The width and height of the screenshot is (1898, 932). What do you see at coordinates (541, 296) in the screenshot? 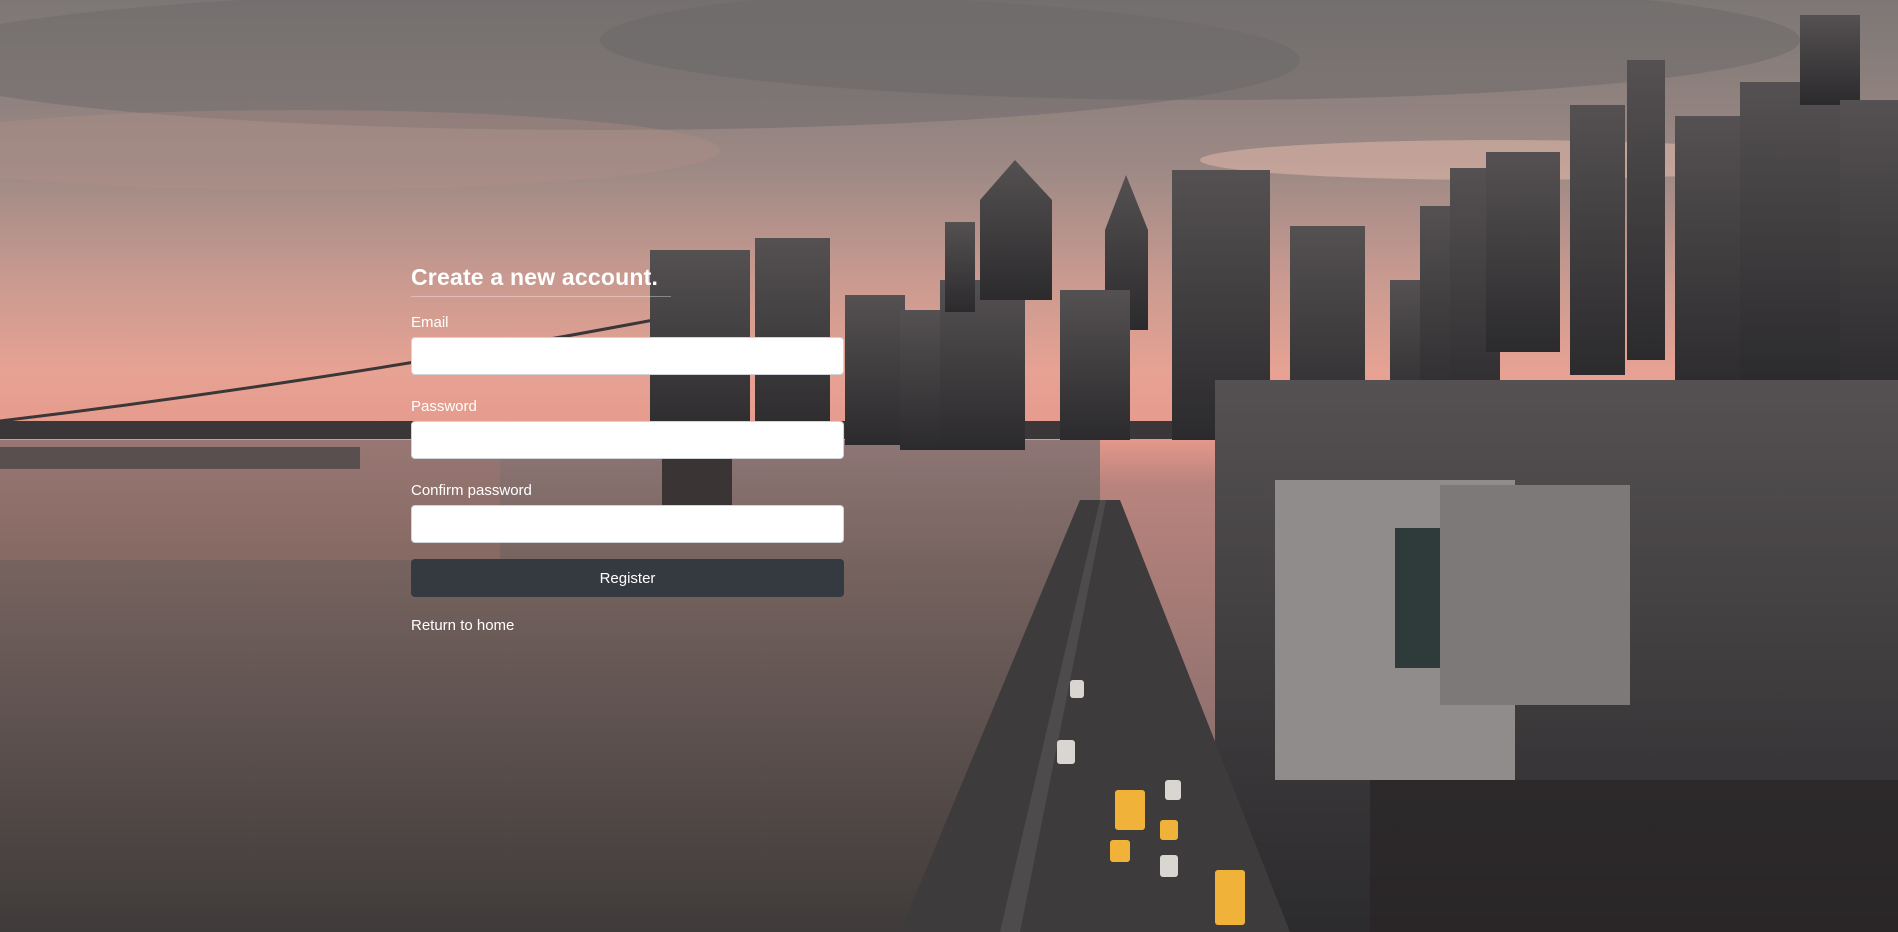
I see `title-divider` at bounding box center [541, 296].